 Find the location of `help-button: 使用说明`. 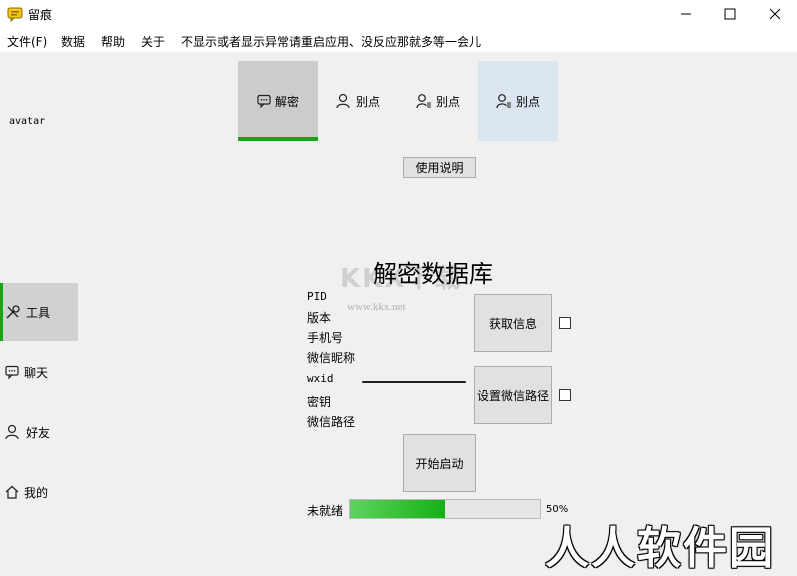

help-button: 使用说明 is located at coordinates (439, 167).